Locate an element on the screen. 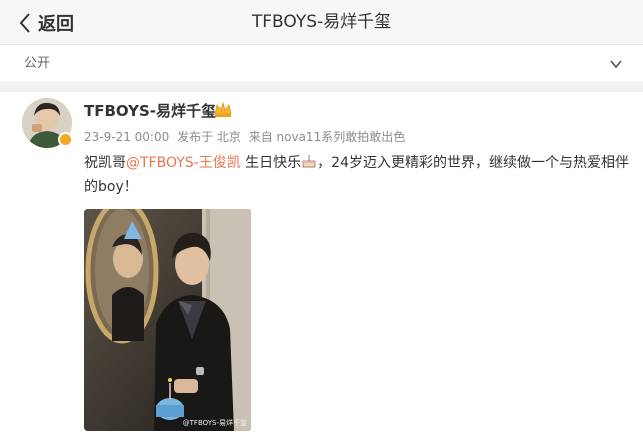 The width and height of the screenshot is (643, 437). visibility-selector: 公开 is located at coordinates (321, 64).